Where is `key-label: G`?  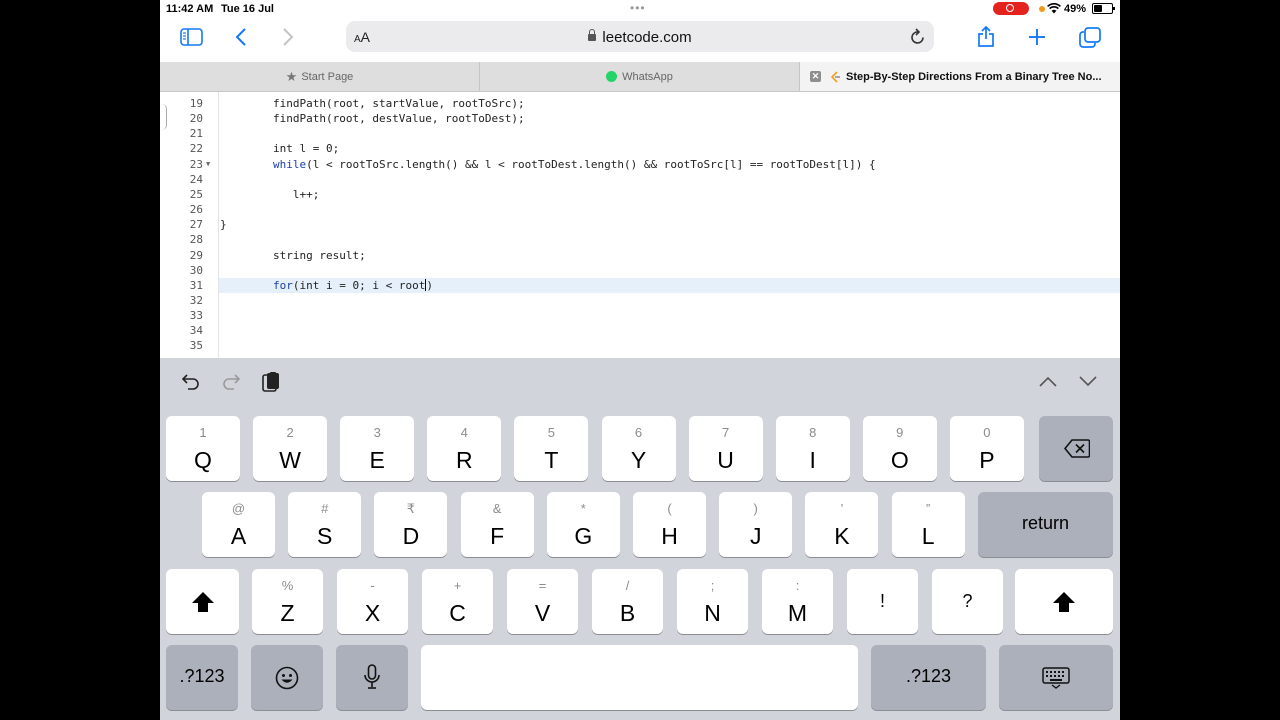
key-label: G is located at coordinates (583, 536).